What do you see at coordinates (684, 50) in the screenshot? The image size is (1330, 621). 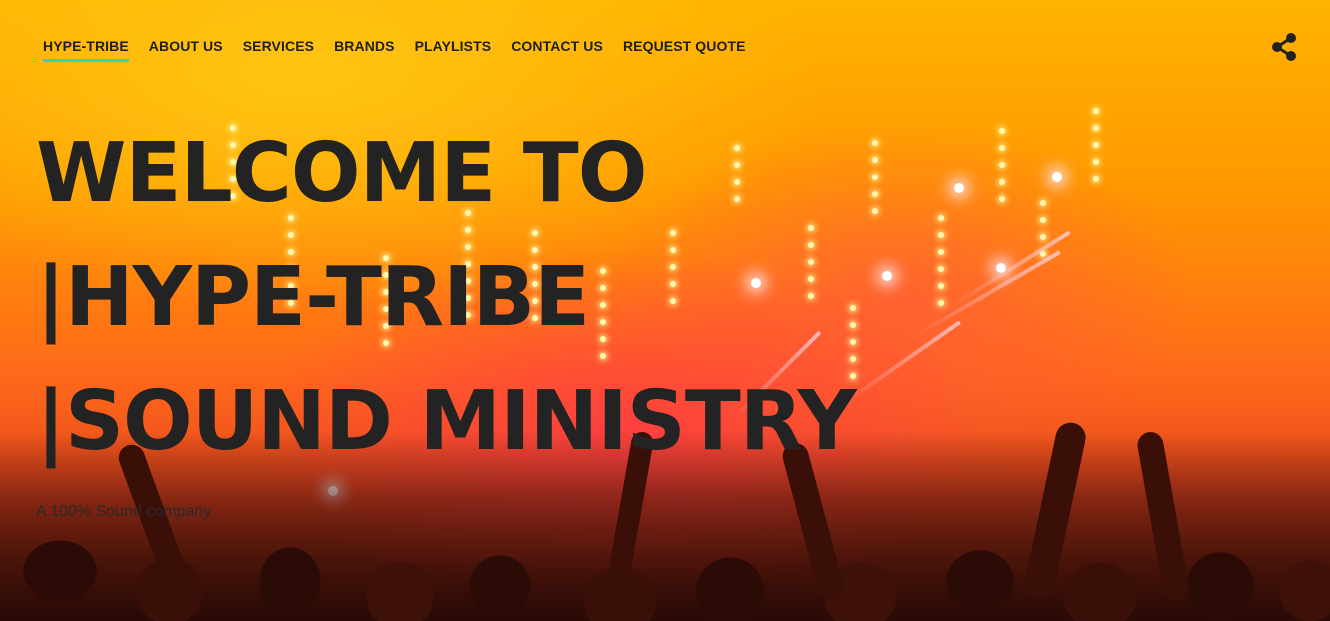 I see `nav-item-request-quote: REQUEST QUOTE` at bounding box center [684, 50].